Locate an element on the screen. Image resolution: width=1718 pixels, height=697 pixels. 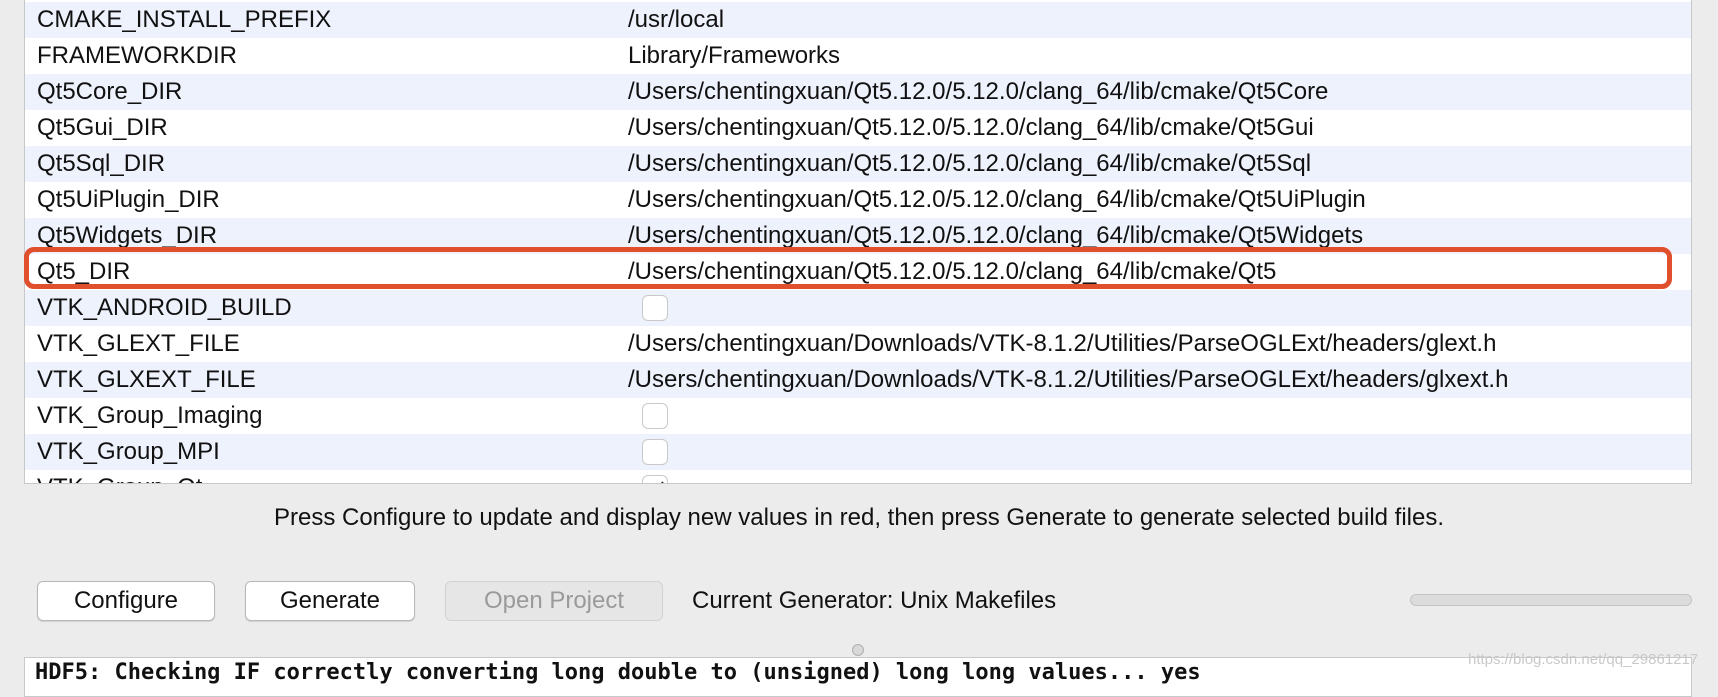
variable-name: VTK_Group_Imaging is located at coordinates (150, 415).